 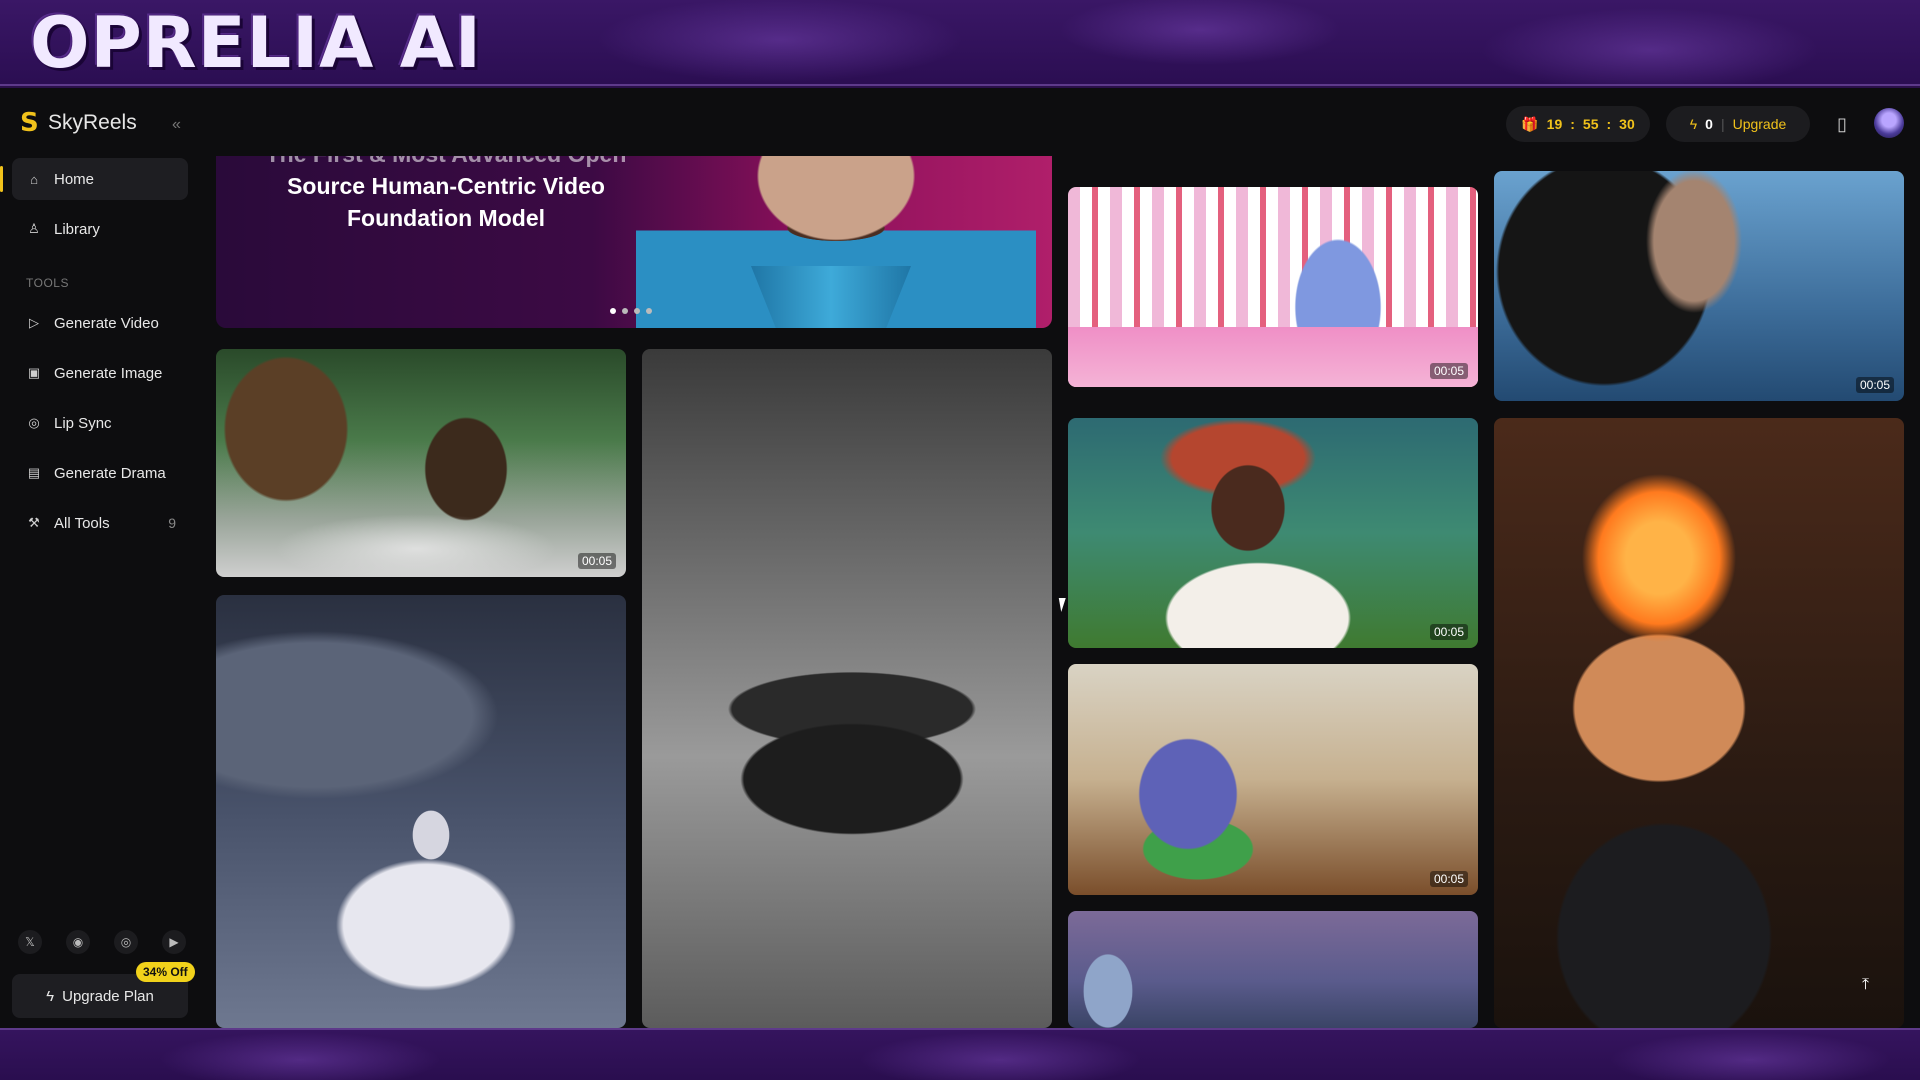 I want to click on upgrade-plan-label: Upgrade Plan, so click(x=108, y=996).